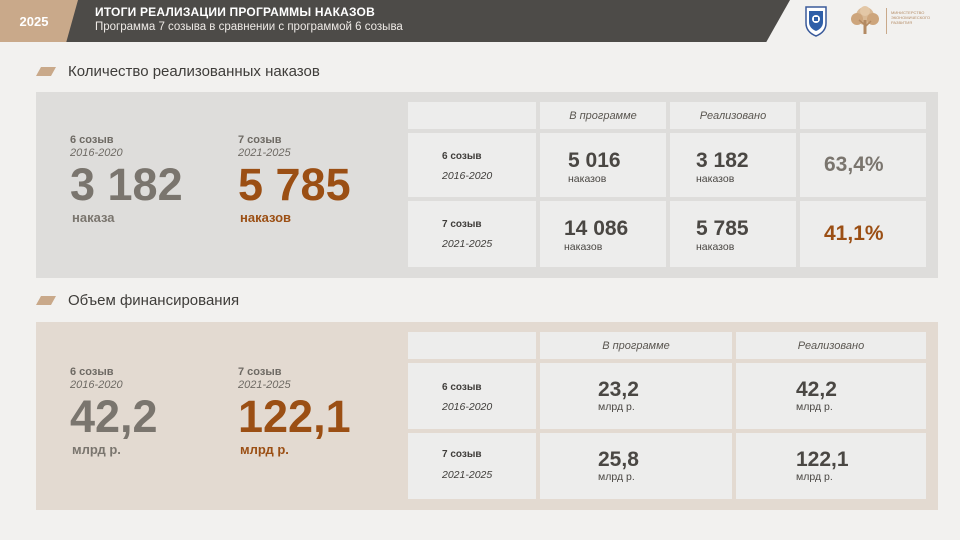 Image resolution: width=960 pixels, height=540 pixels. I want to click on s6-financing-summary: 6 созыв 2016-2020 42,2 млрд р., so click(114, 411).